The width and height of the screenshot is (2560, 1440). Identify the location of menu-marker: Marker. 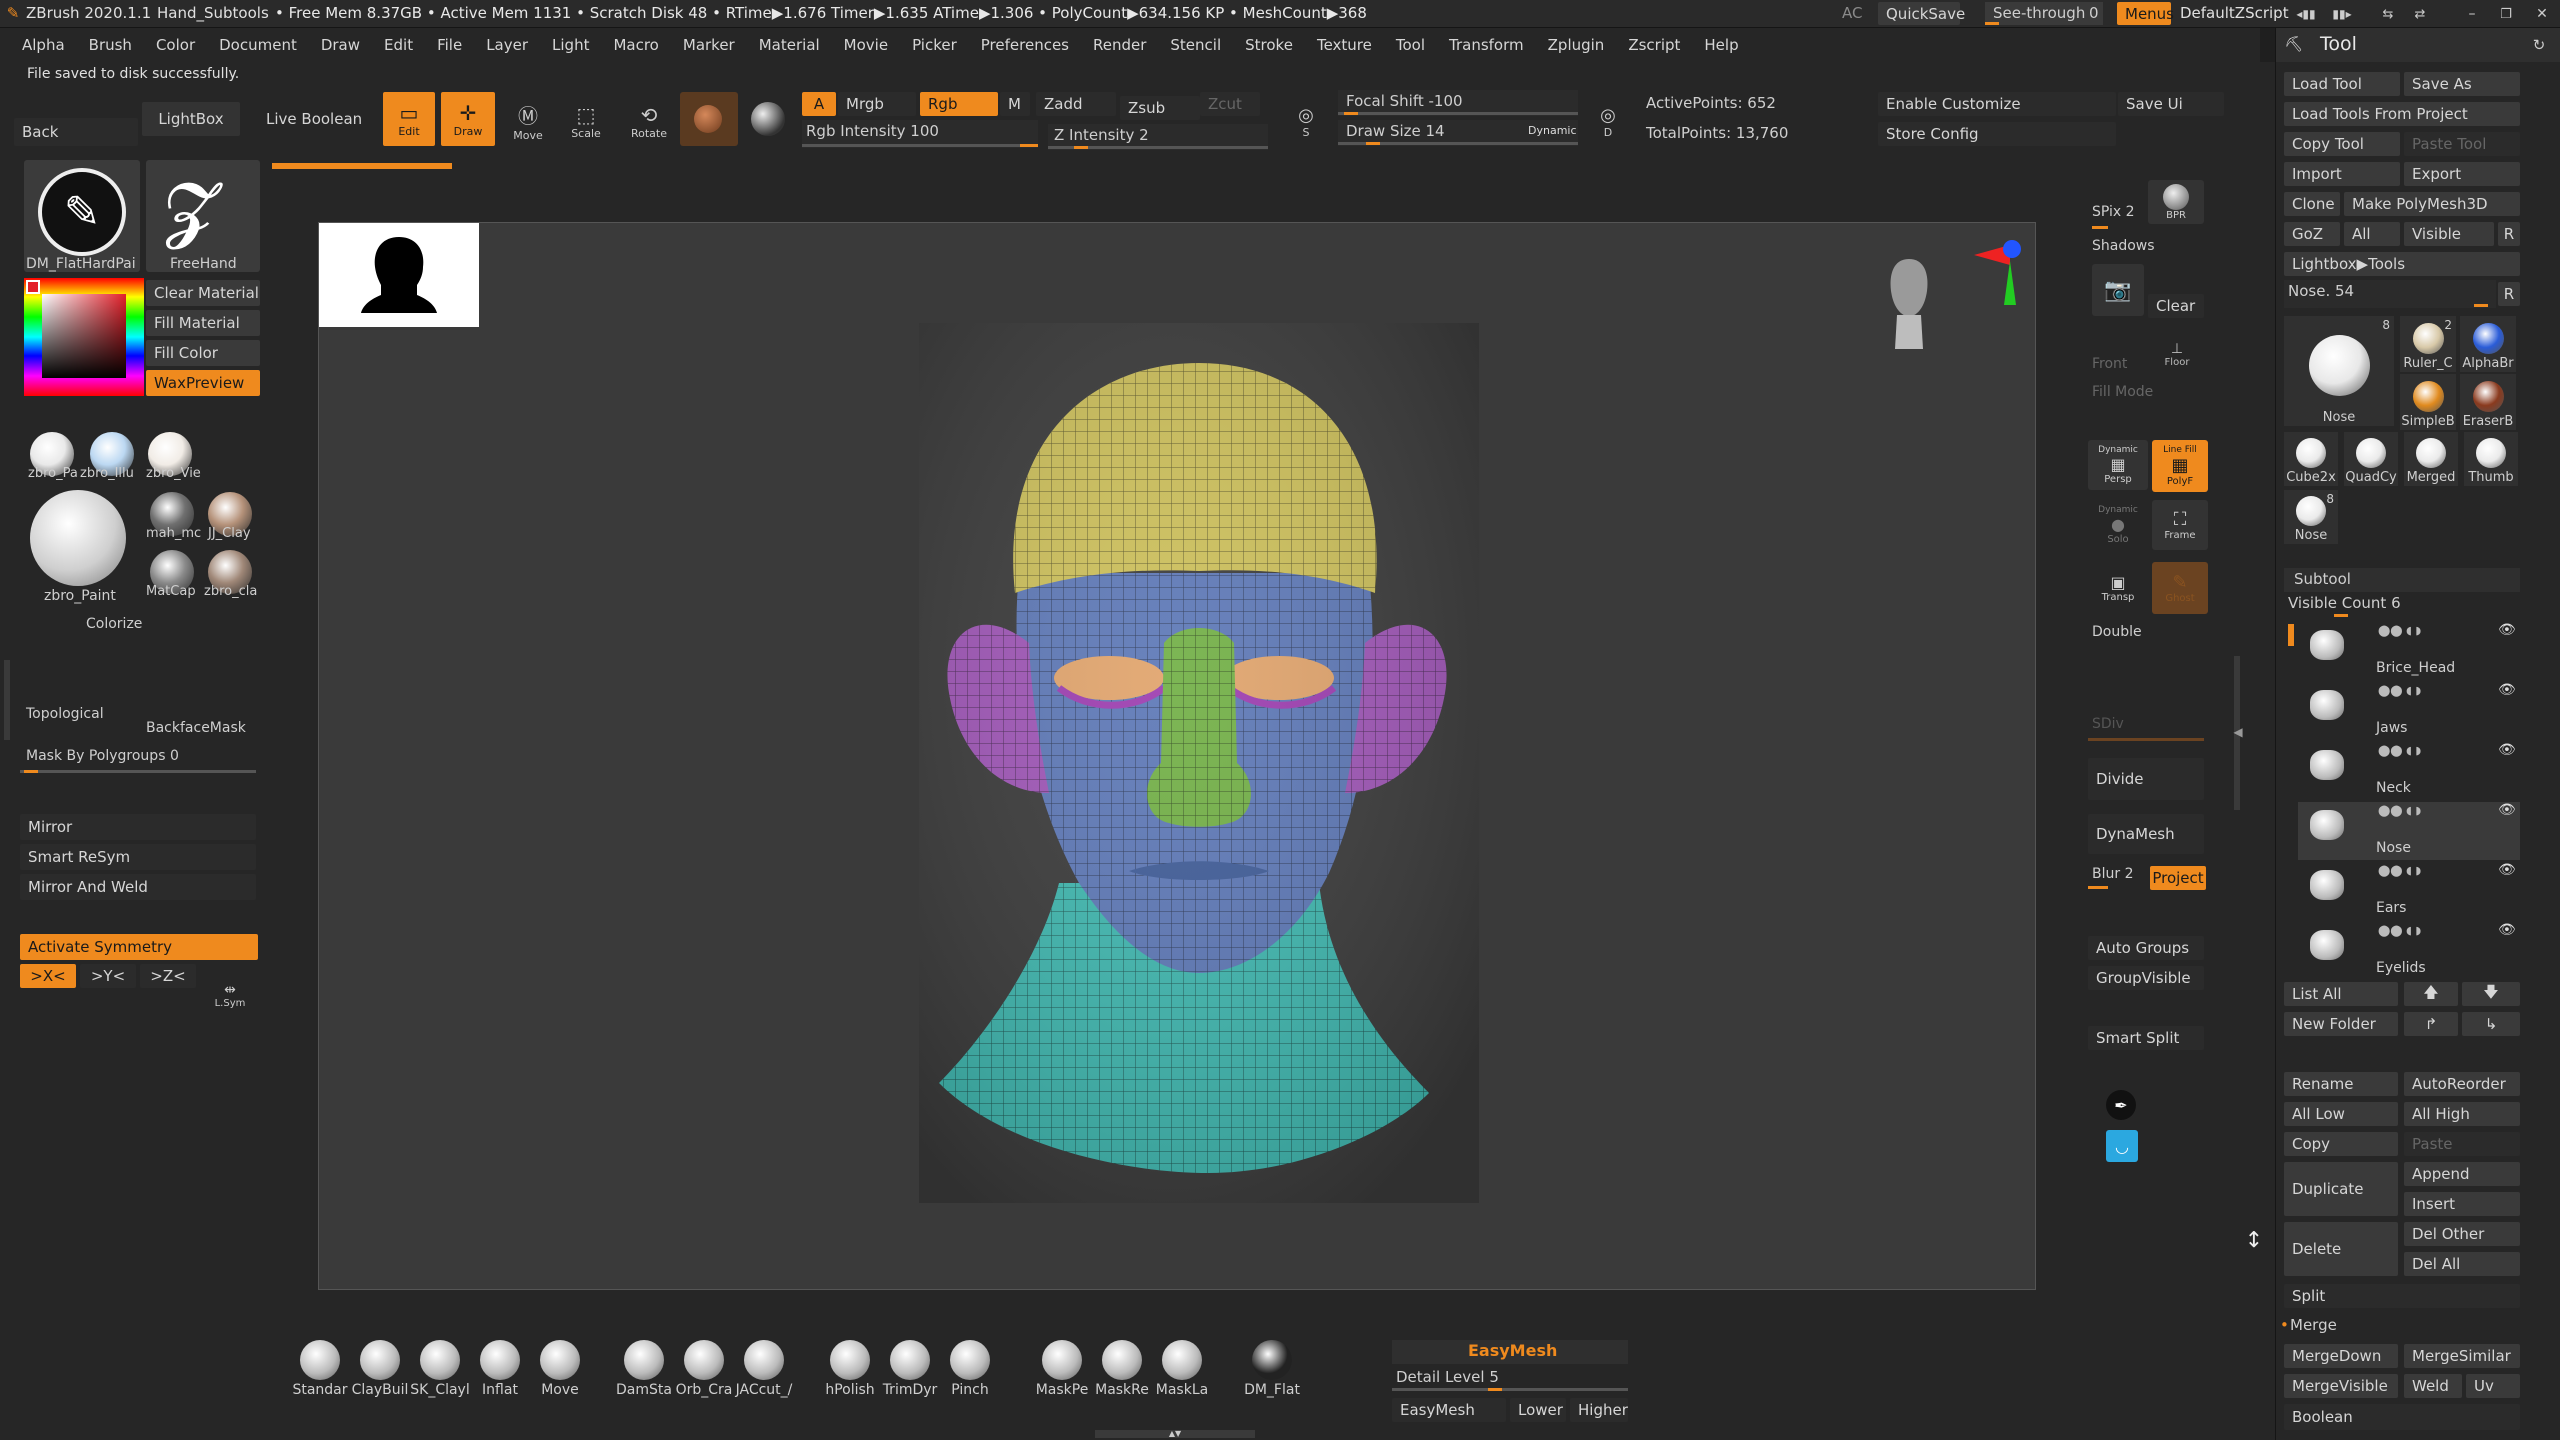
(709, 45).